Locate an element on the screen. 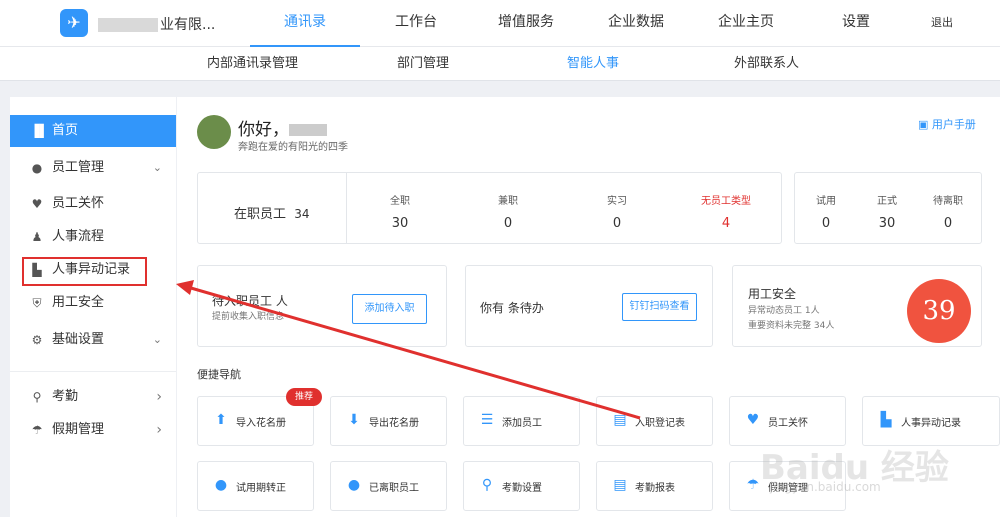  stat-label: 无员工类型 is located at coordinates (726, 201).